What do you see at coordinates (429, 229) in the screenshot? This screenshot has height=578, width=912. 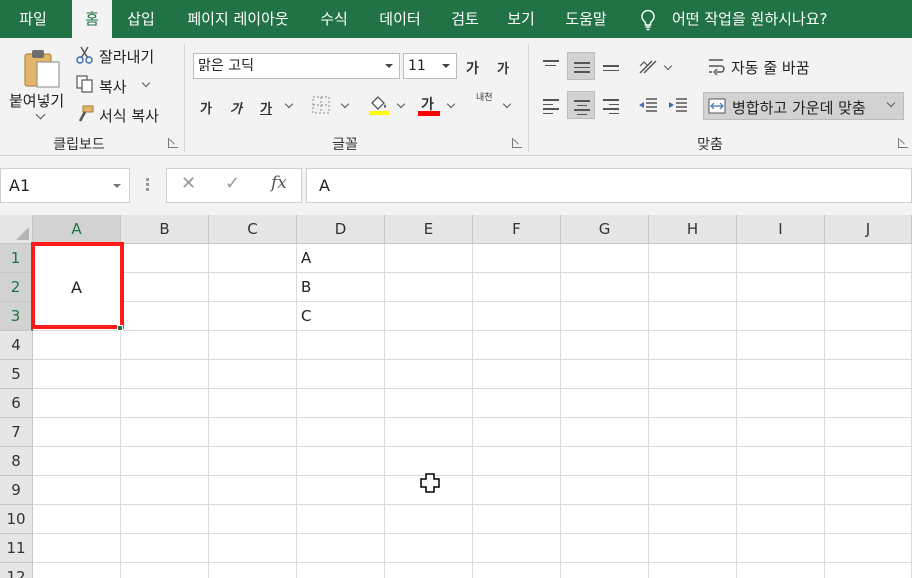 I see `column-header-e: E` at bounding box center [429, 229].